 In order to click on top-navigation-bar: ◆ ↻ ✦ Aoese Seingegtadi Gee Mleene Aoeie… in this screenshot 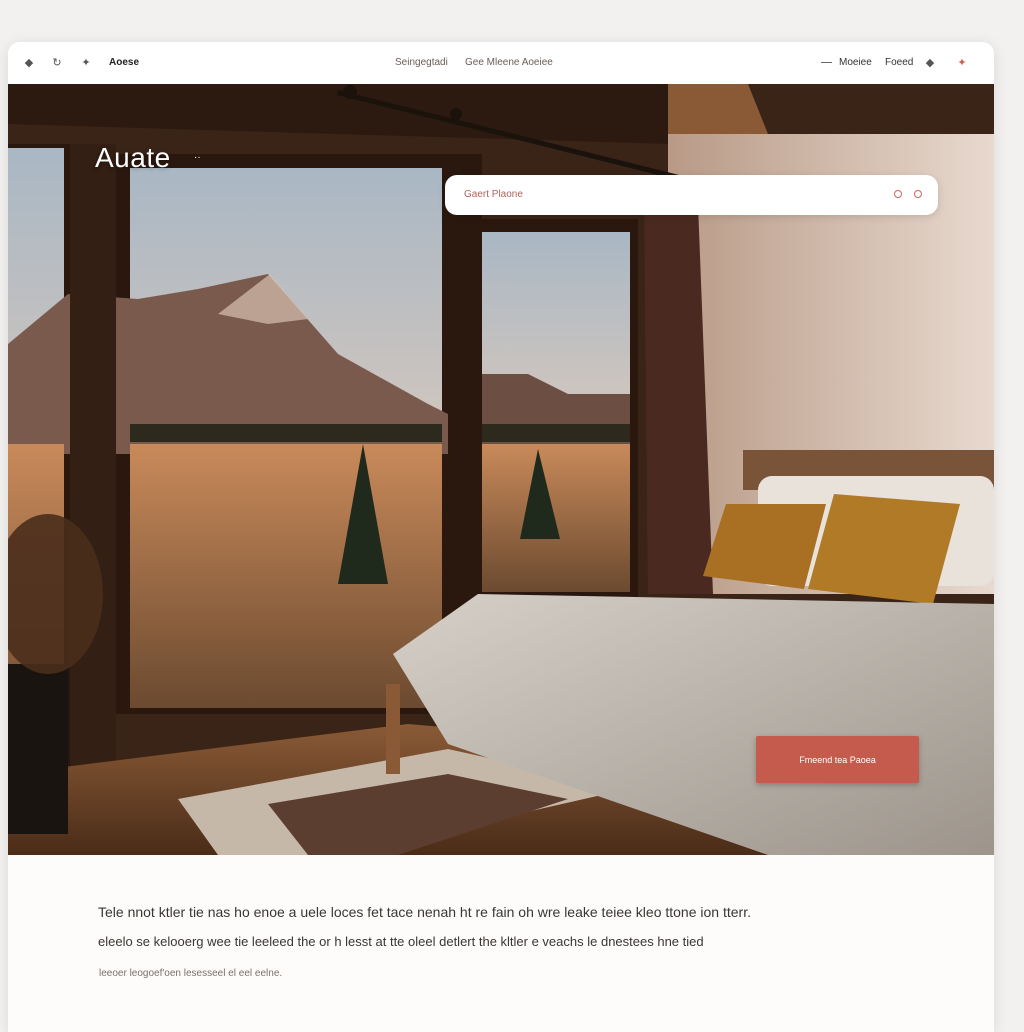, I will do `click(501, 63)`.